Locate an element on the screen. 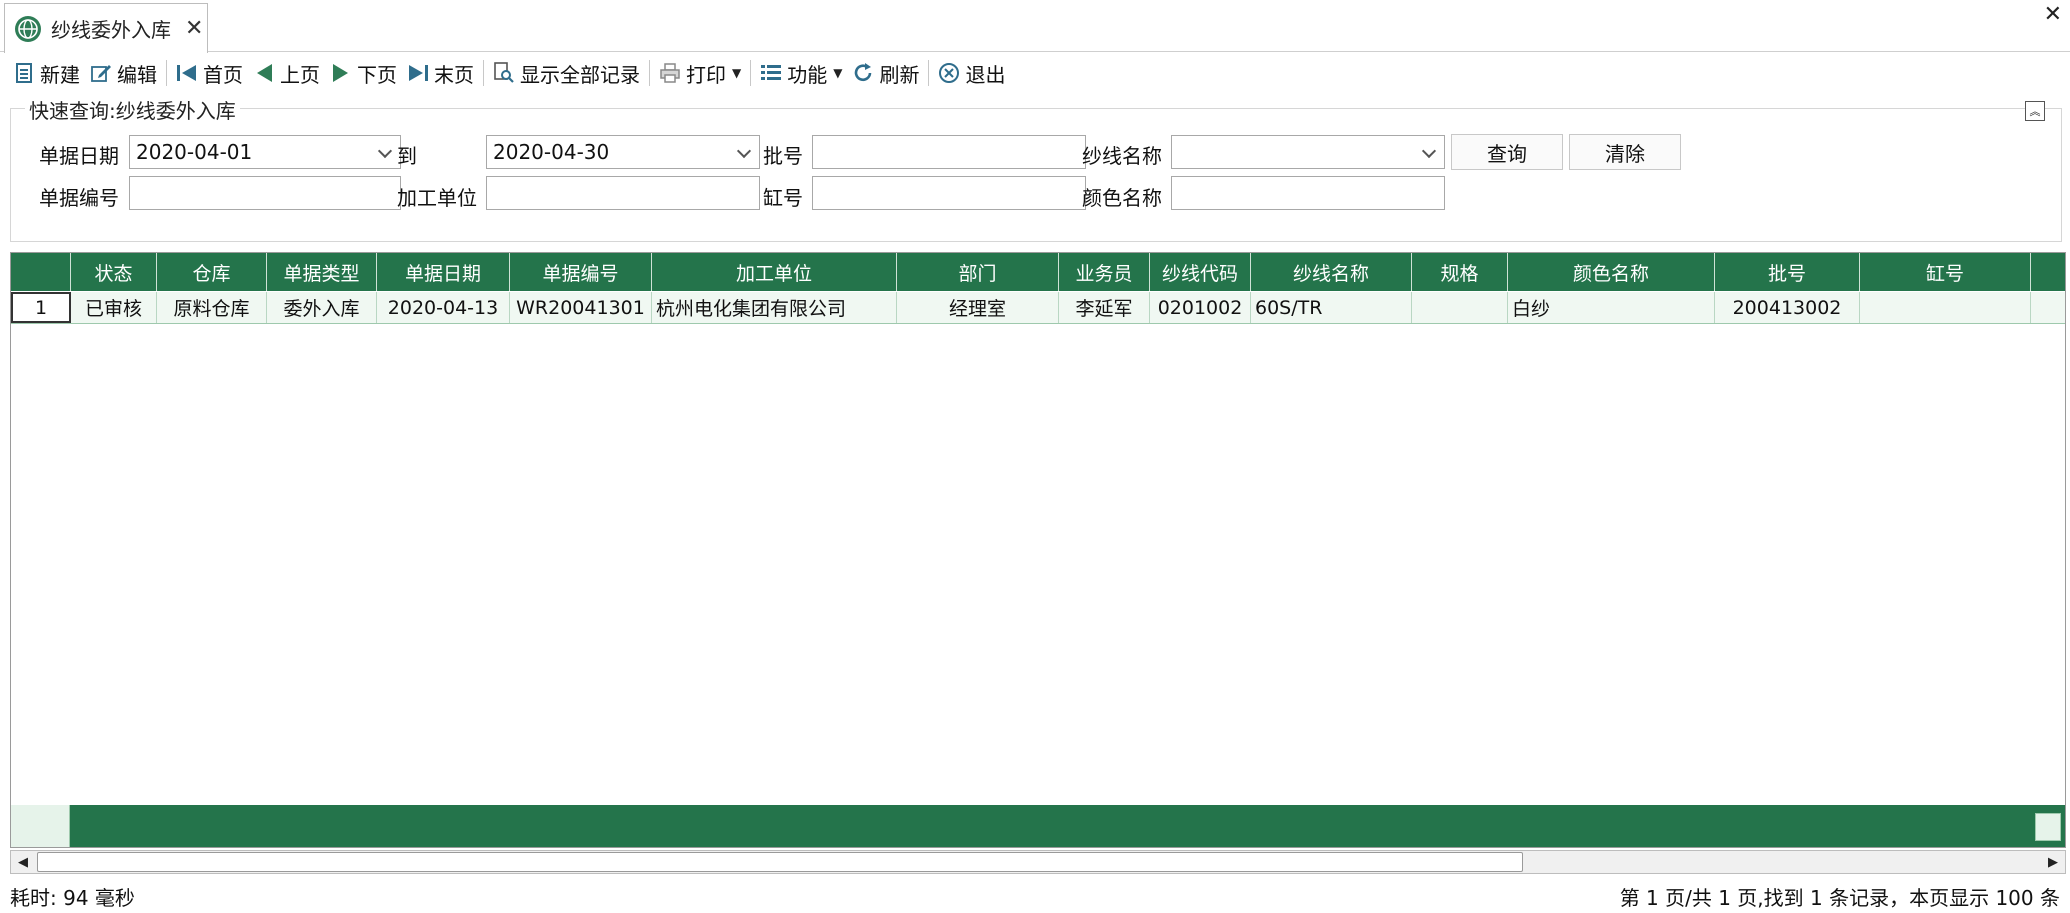  last-page-label: 末页 is located at coordinates (454, 74).